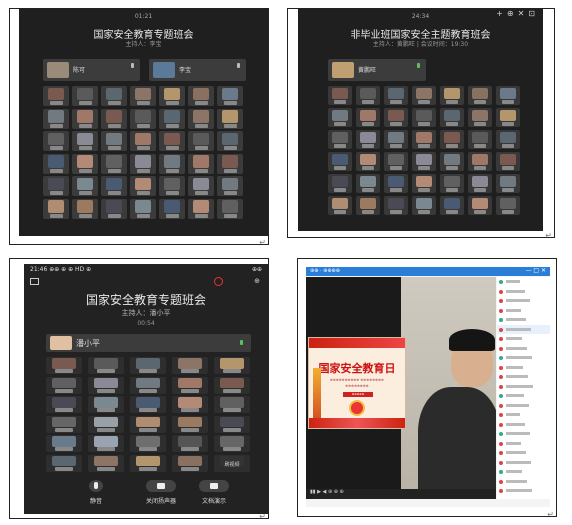 Image resolution: width=572 pixels, height=525 pixels. I want to click on settings-icon: ⊕, so click(512, 13).